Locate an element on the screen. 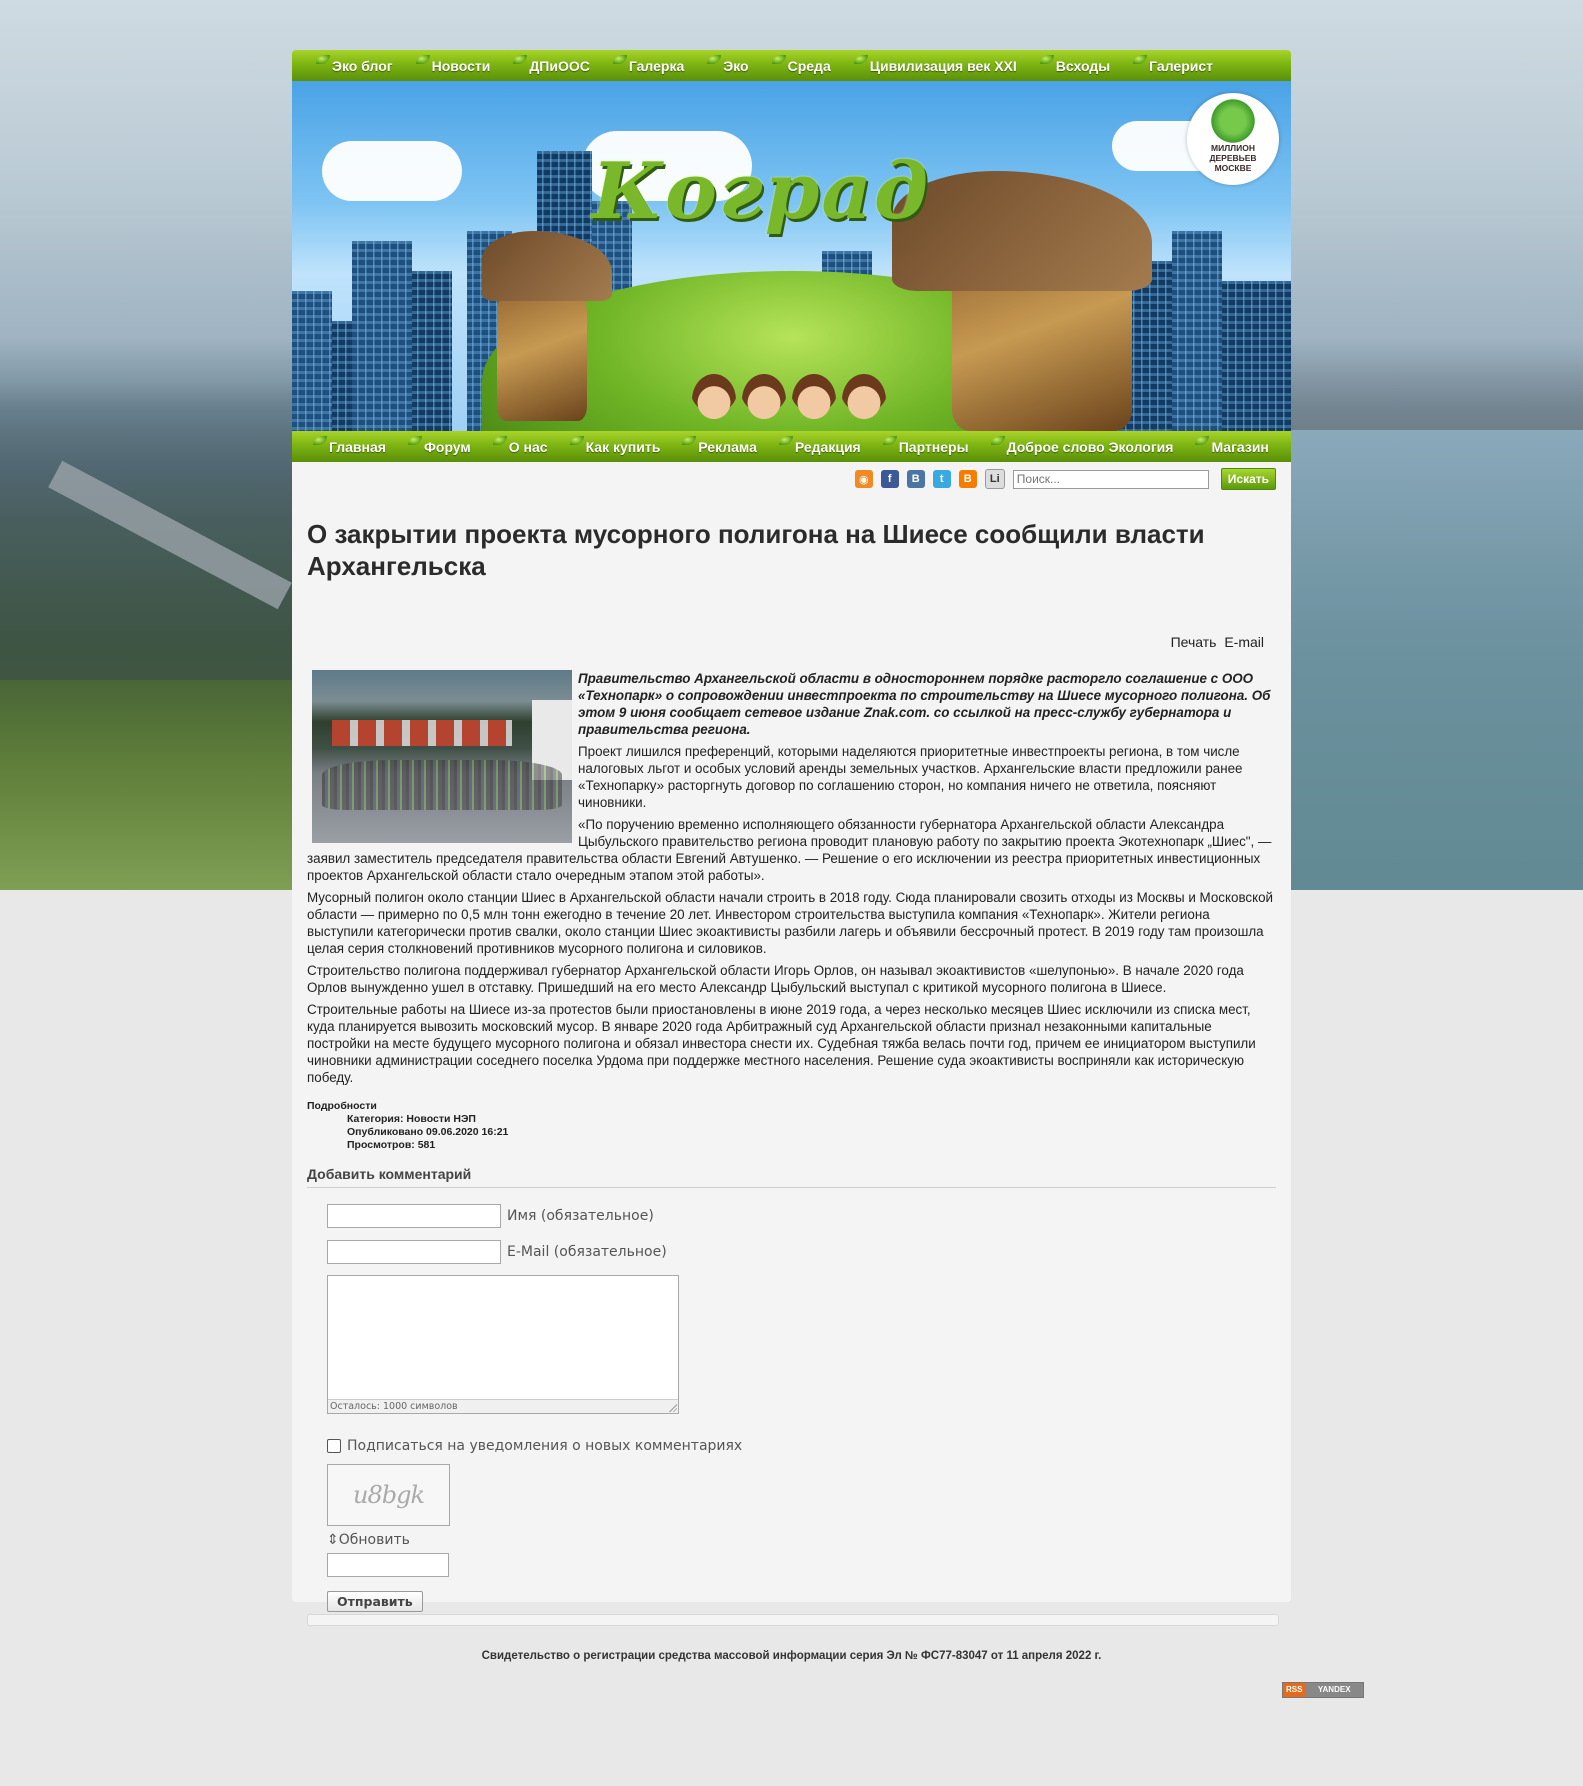 The width and height of the screenshot is (1583, 1786). main-nav-item-partners: Партнеры is located at coordinates (925, 445).